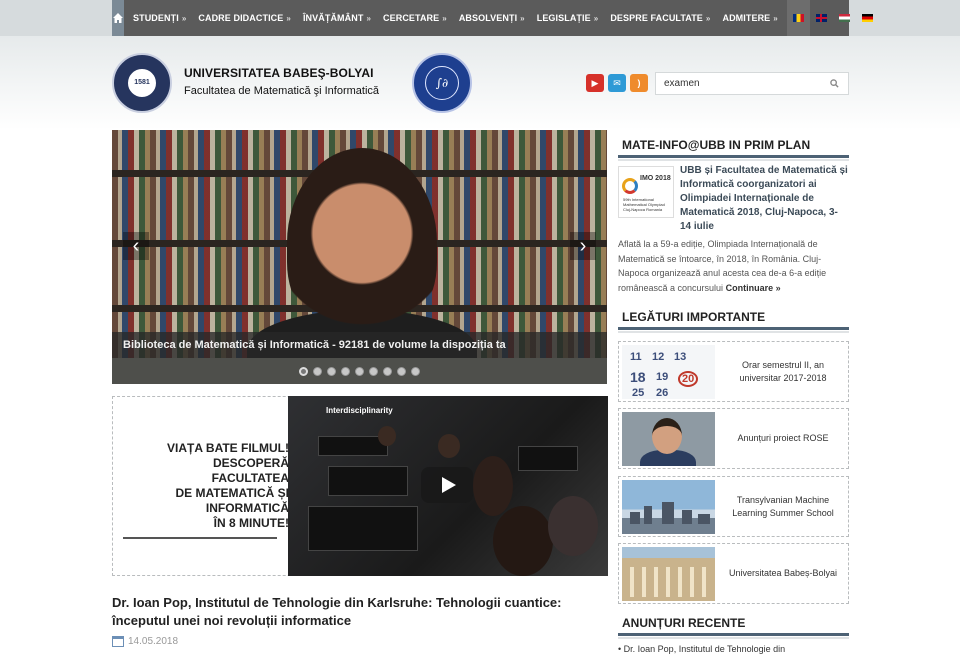 The image size is (960, 656). Describe the element at coordinates (660, 18) in the screenshot. I see `nav-item-despre-facultate: DESPRE FACULTATE»` at that location.